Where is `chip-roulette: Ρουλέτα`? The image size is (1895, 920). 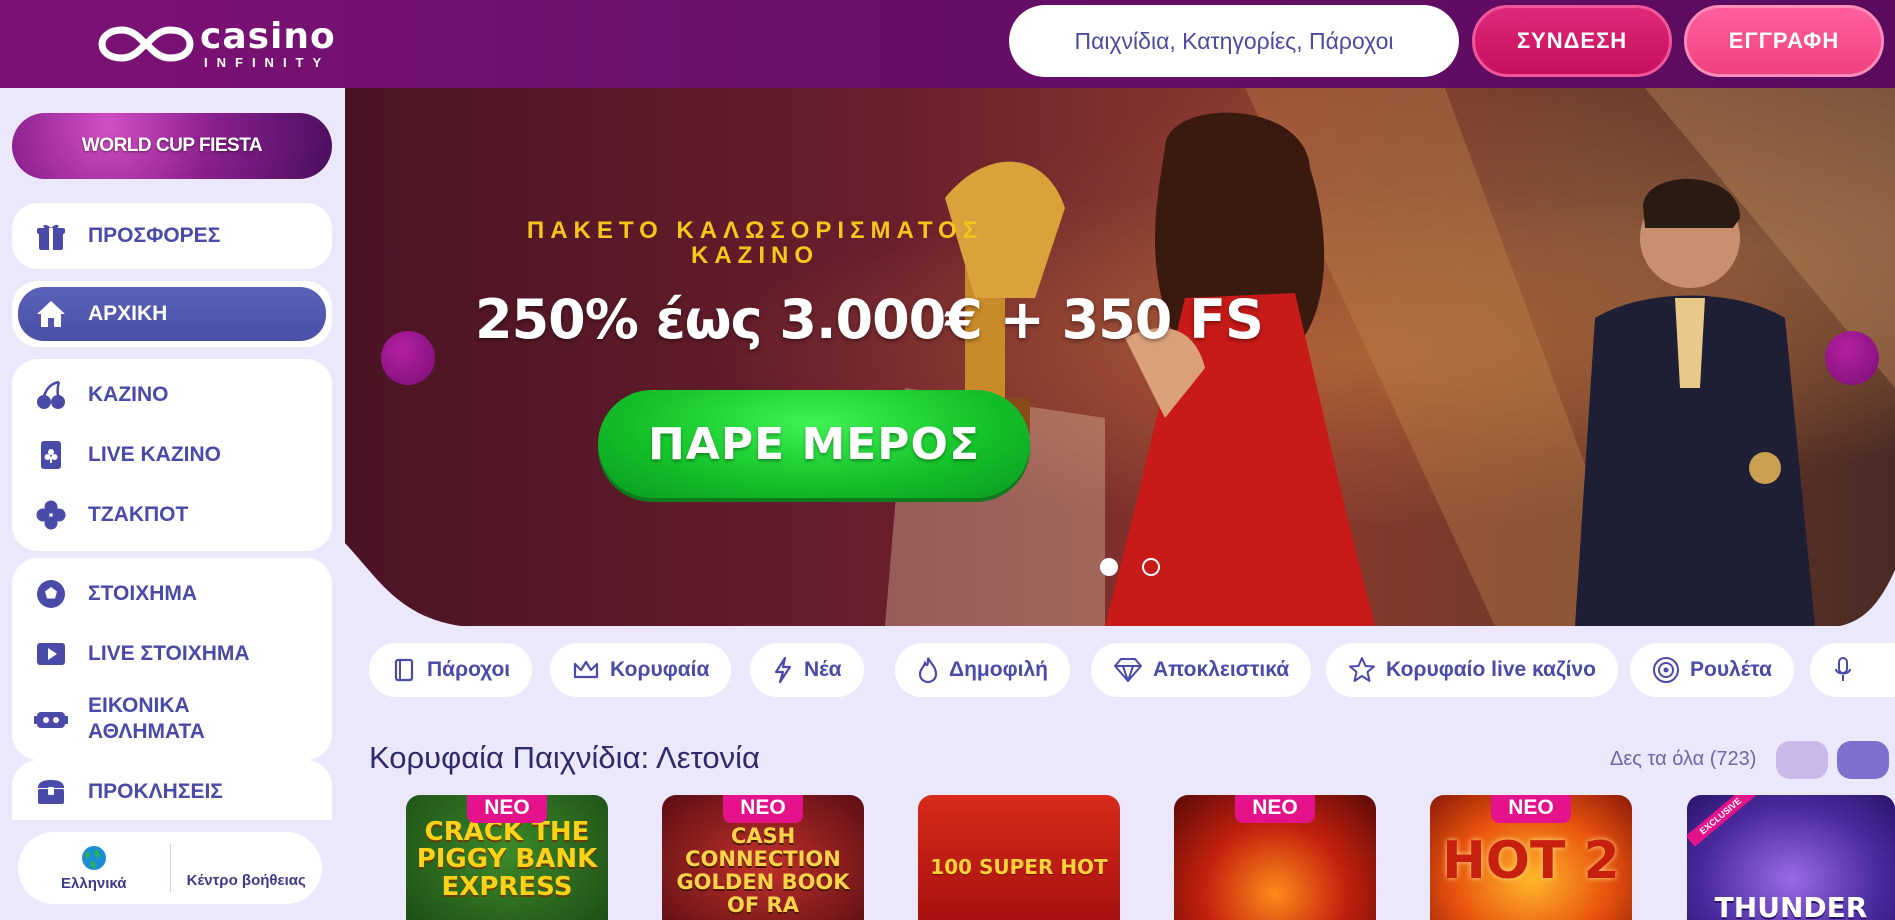
chip-roulette: Ρουλέτα is located at coordinates (1712, 670).